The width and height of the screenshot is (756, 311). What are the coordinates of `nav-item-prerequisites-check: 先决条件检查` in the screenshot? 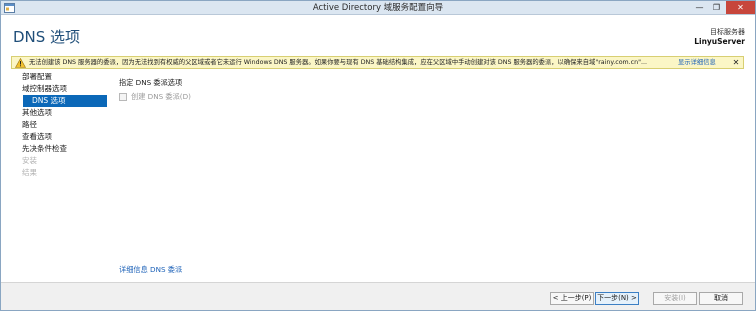 It's located at (60, 149).